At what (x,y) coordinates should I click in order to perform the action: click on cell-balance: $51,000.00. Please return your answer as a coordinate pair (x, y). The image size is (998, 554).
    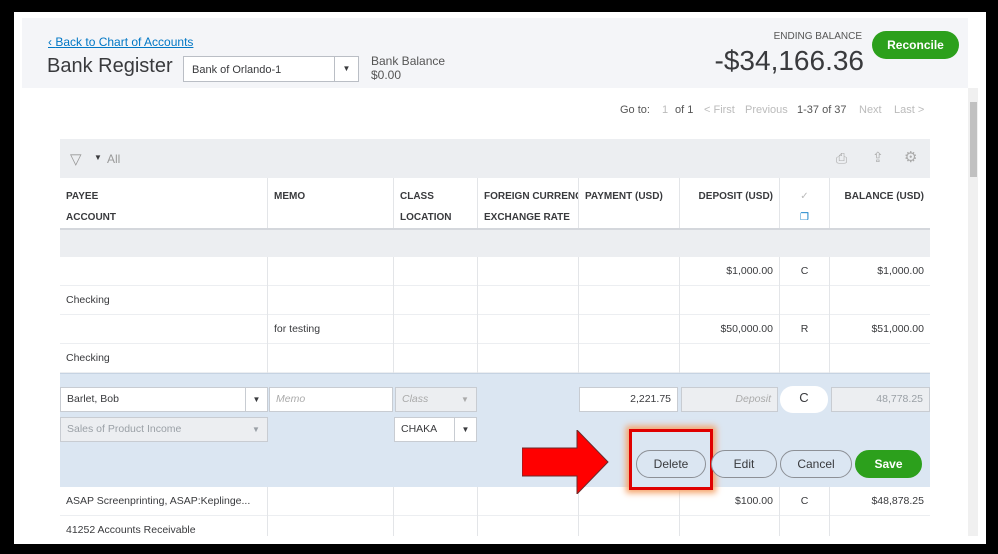
    Looking at the image, I should click on (897, 329).